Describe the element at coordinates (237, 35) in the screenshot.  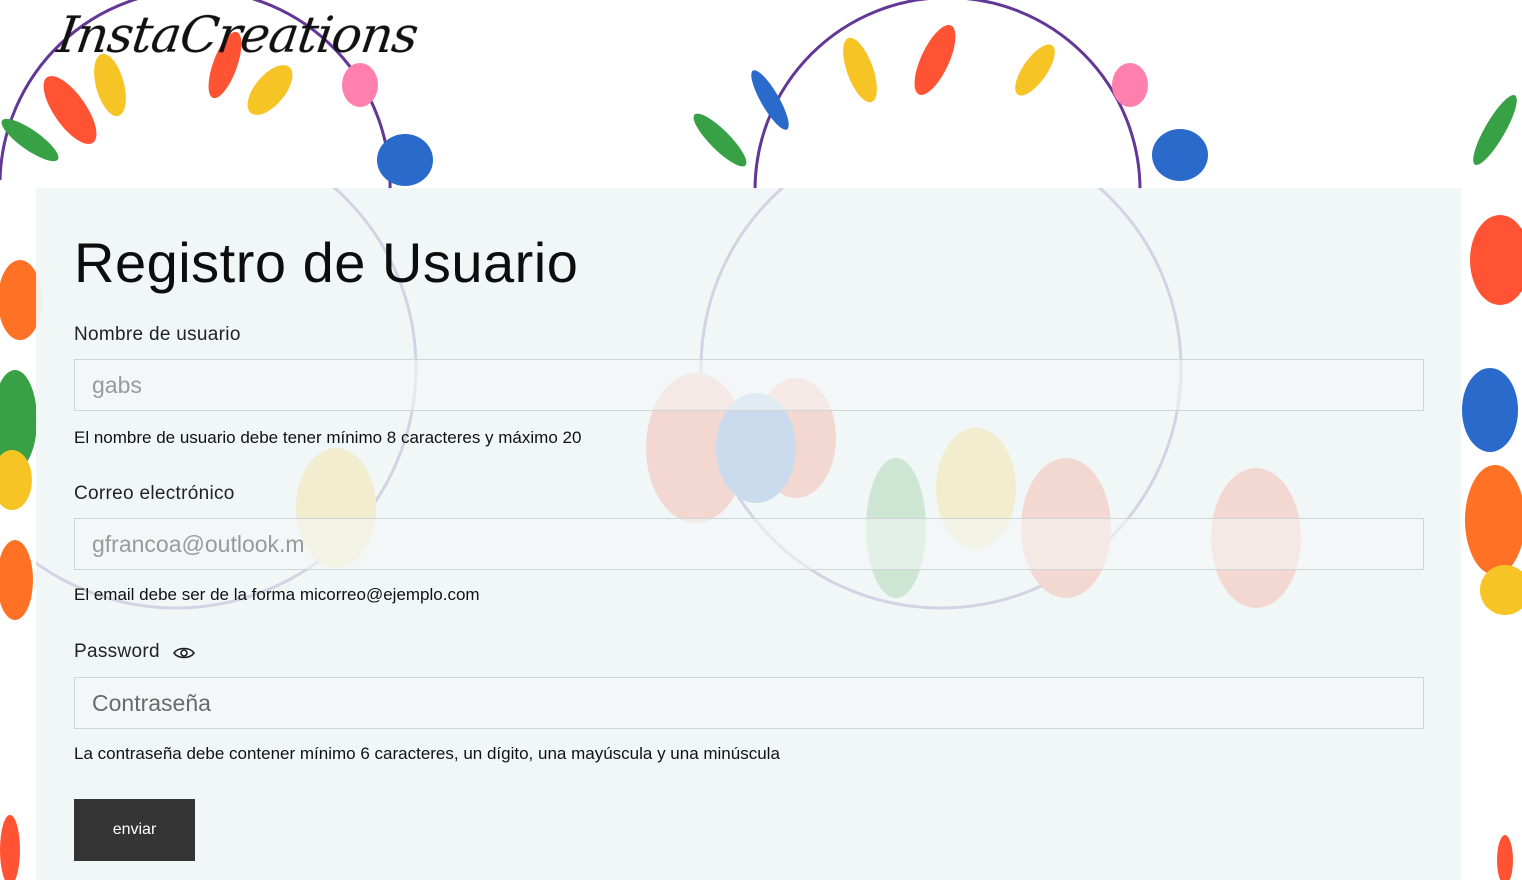
I see `brand-logo: InstaCreations` at that location.